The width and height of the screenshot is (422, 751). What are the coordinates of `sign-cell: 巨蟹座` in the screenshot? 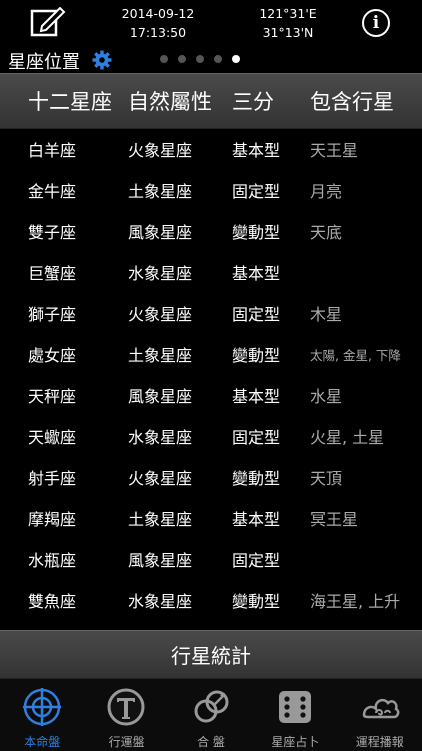 It's located at (52, 273).